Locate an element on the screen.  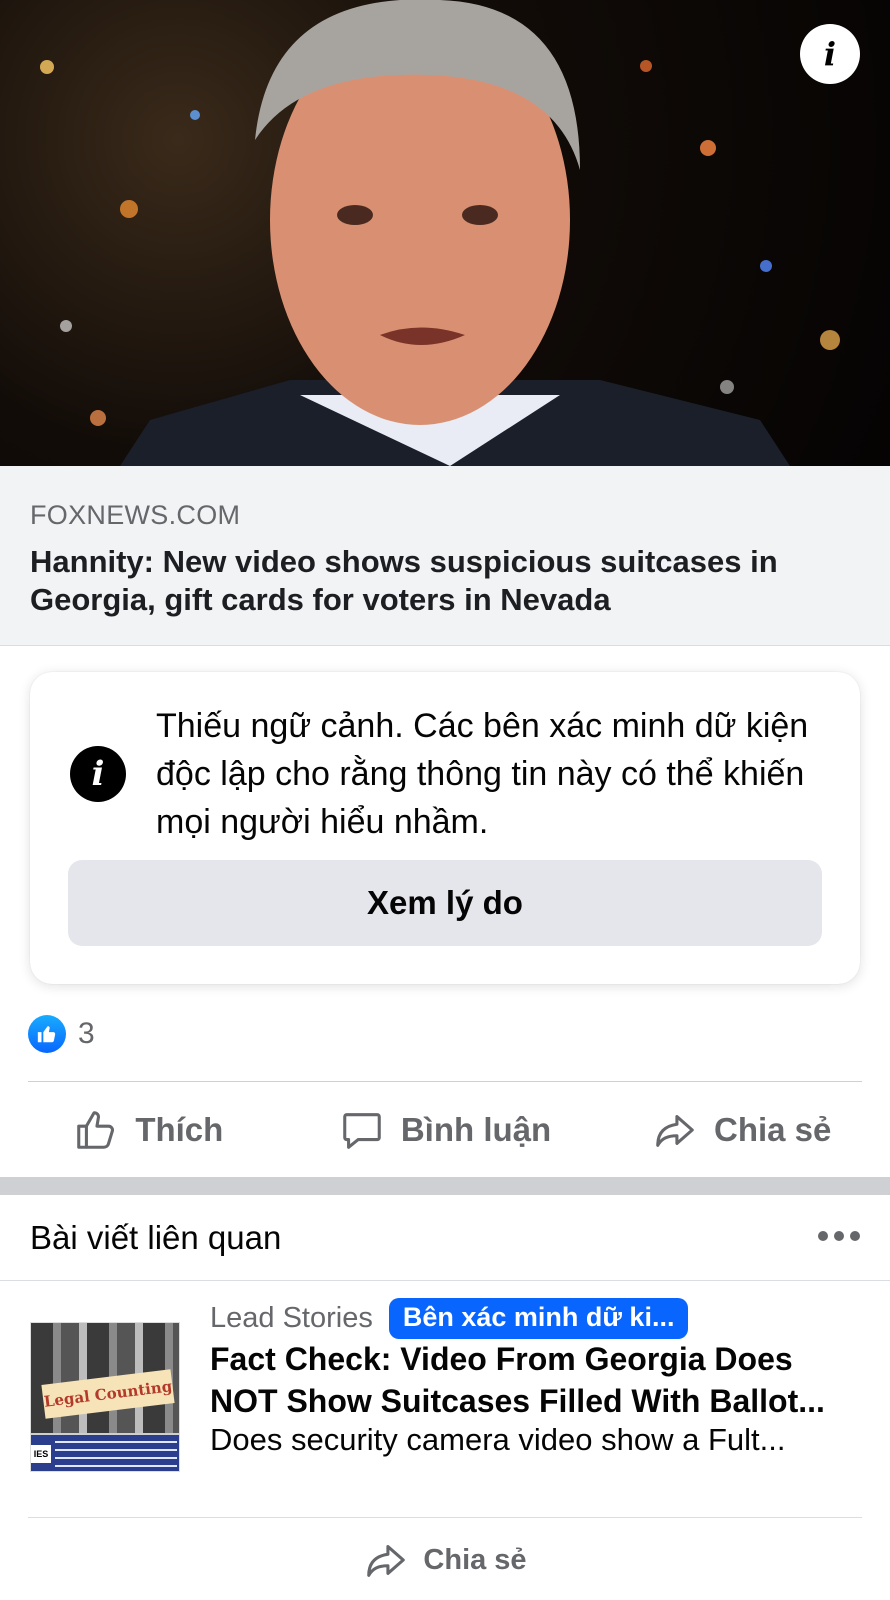
headline-line: Fact Check: Video From Georgia Does is located at coordinates (501, 1359).